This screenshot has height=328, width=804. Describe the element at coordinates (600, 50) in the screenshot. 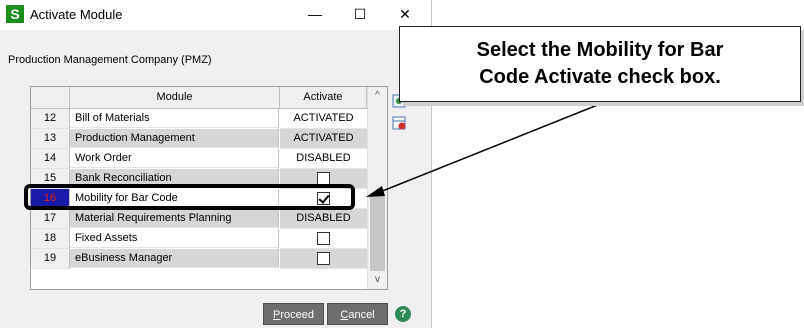

I see `callout-line-1: Select the Mobility for Bar` at that location.